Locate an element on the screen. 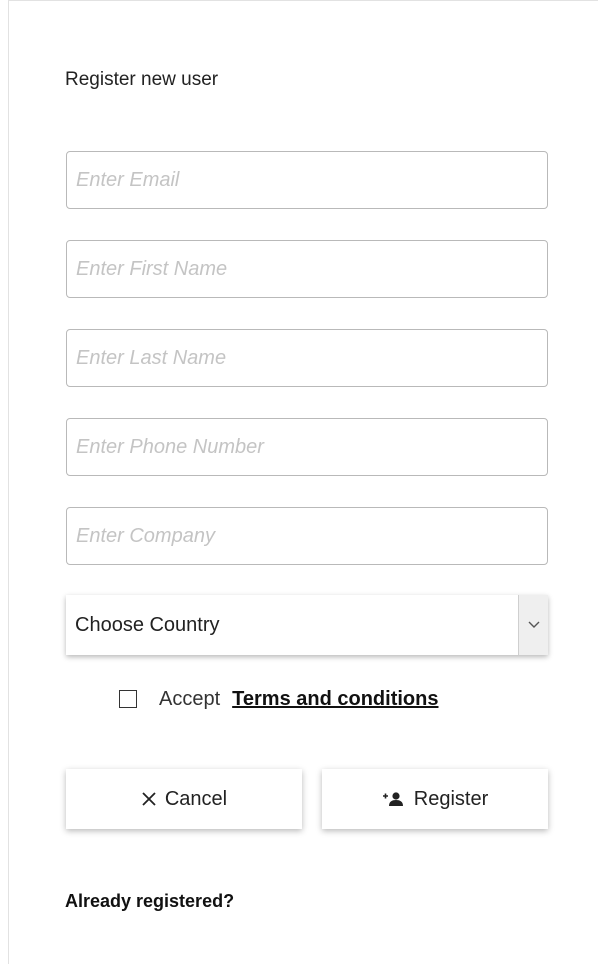 Image resolution: width=598 pixels, height=964 pixels. company-field-wrapper is located at coordinates (307, 536).